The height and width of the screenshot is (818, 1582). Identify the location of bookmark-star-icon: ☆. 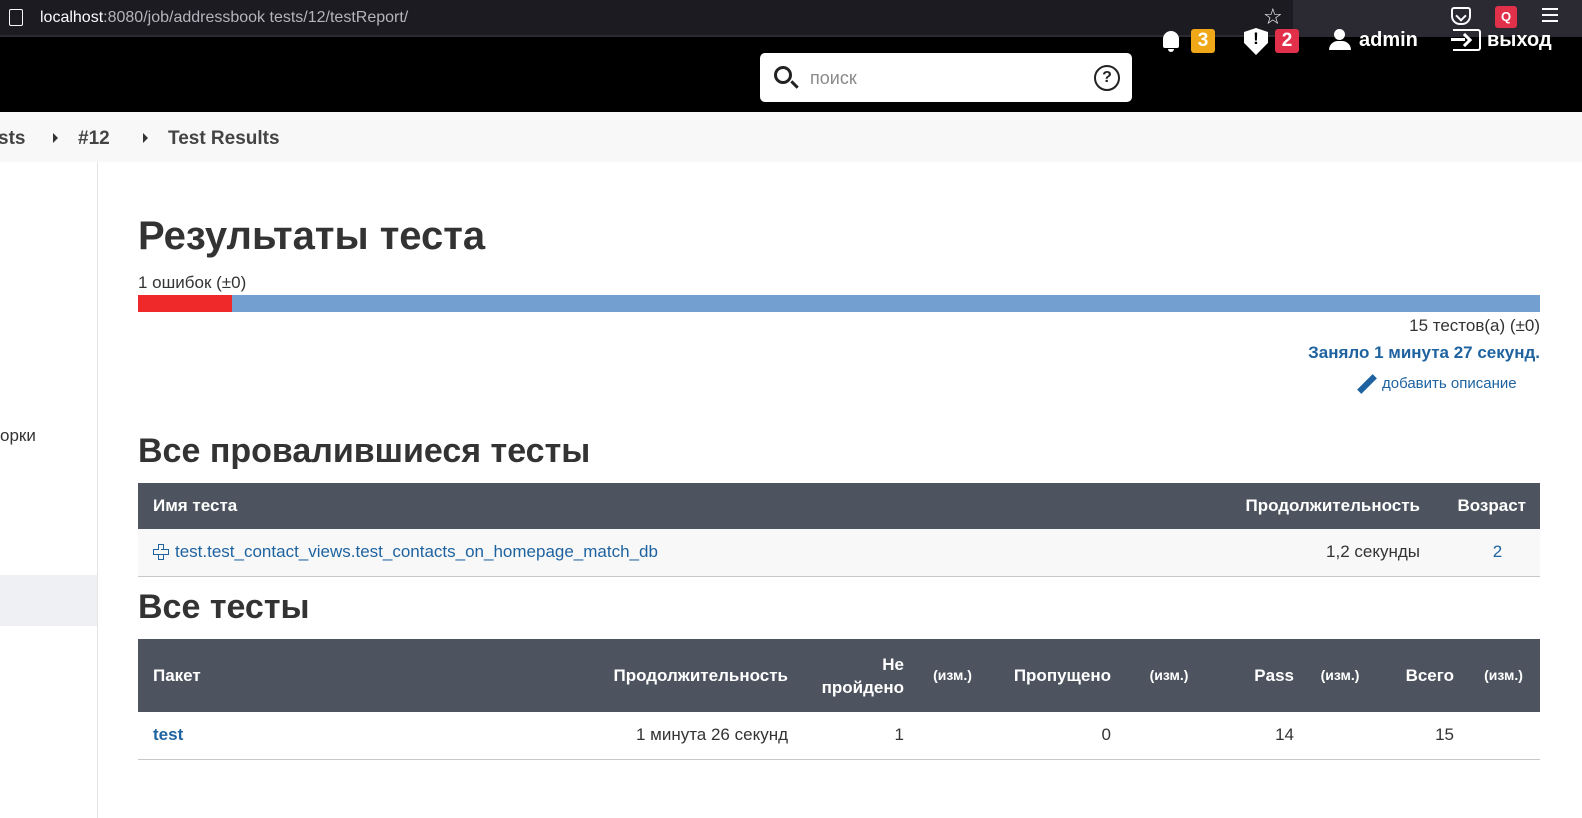
(1273, 17).